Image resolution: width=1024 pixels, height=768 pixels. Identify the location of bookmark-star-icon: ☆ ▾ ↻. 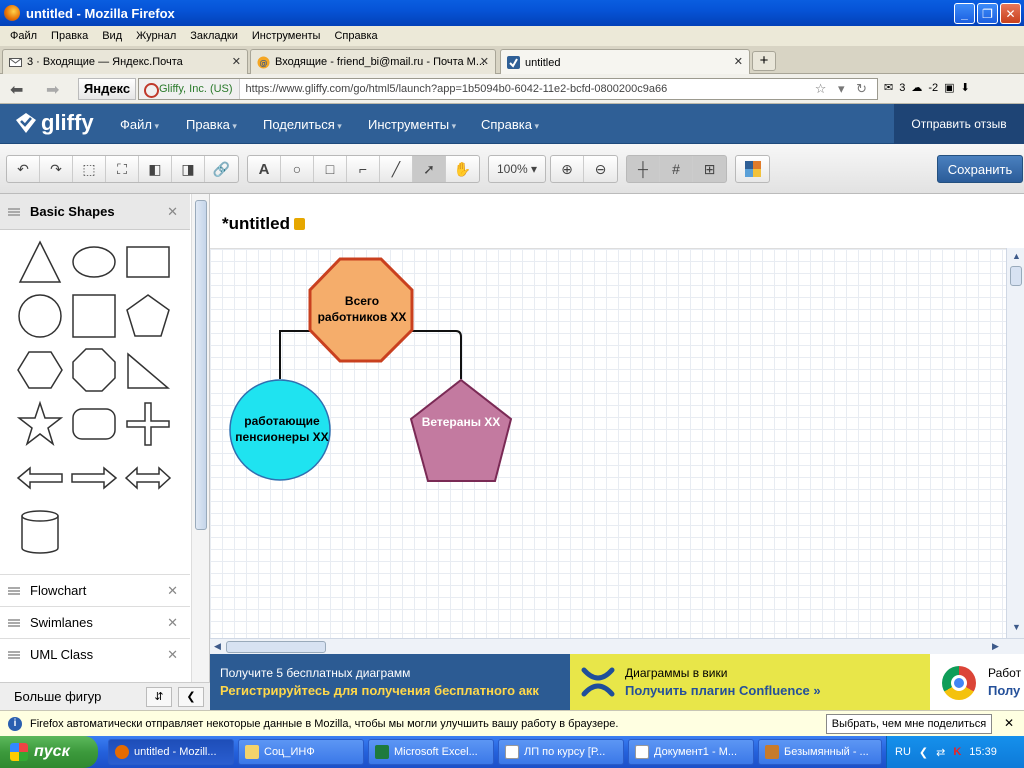
(843, 89).